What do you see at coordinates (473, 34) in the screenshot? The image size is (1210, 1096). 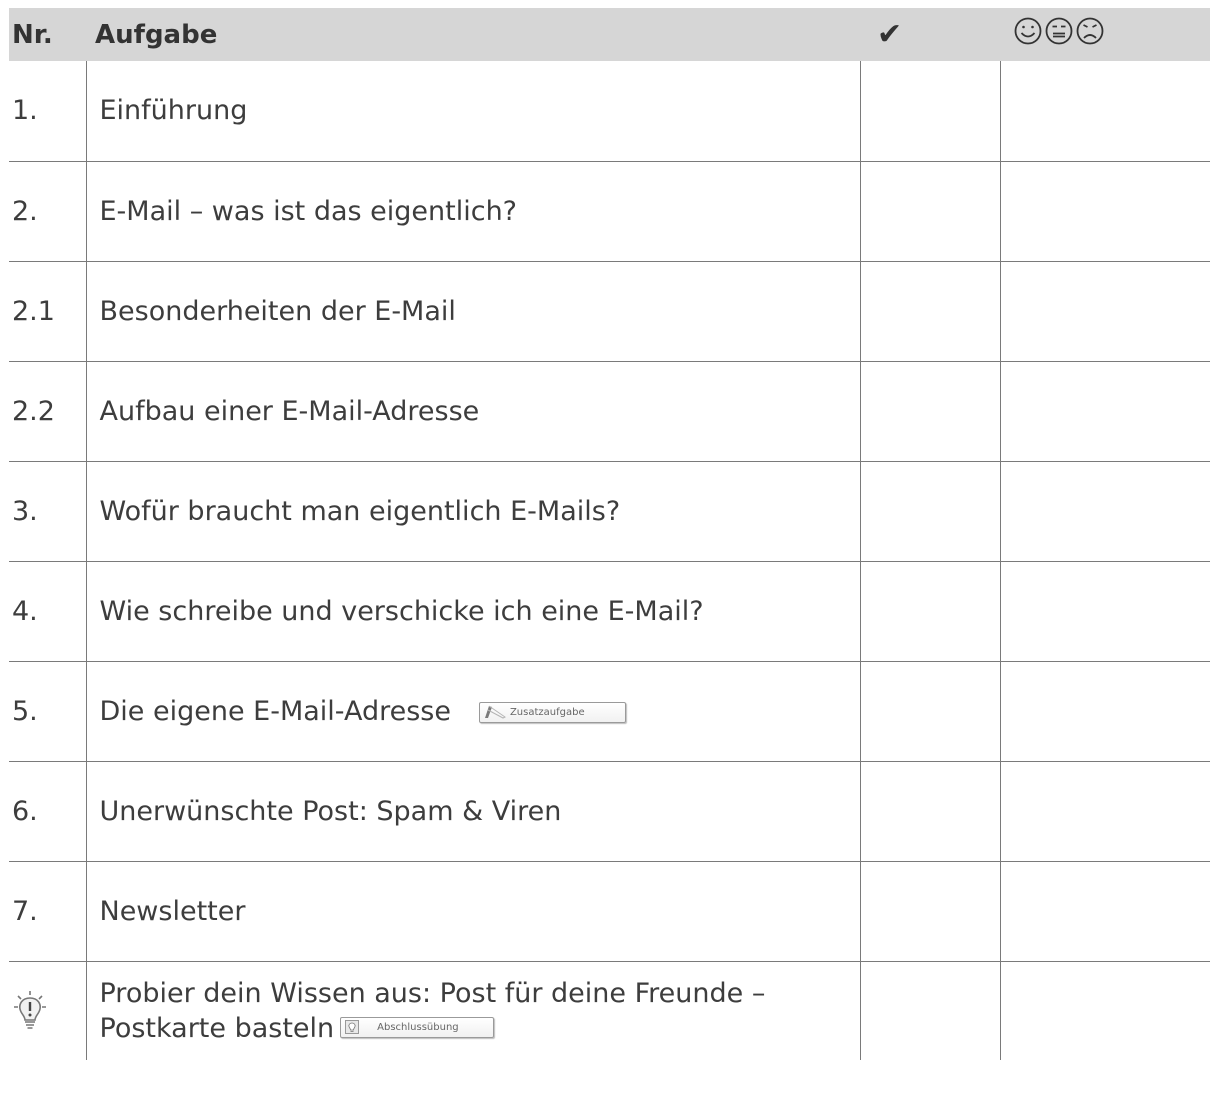 I see `column-header-task: Aufgabe` at bounding box center [473, 34].